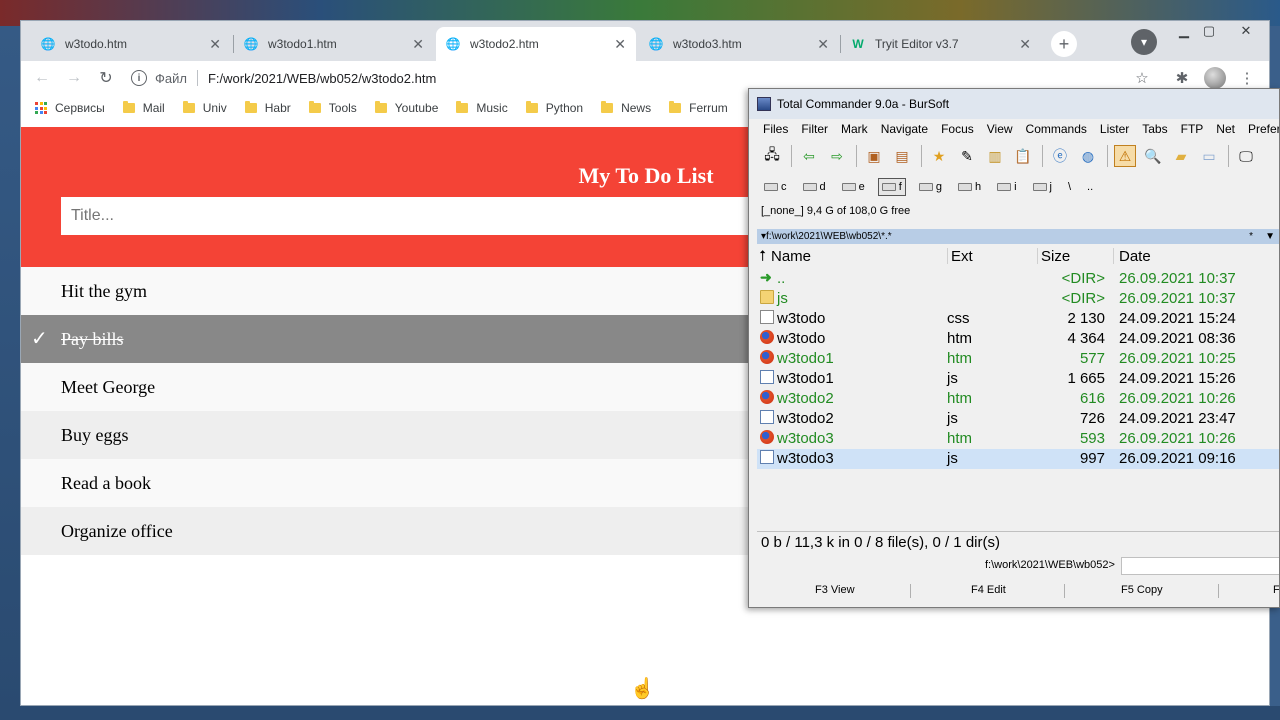 The image size is (1280, 720). Describe the element at coordinates (995, 156) in the screenshot. I see `chart-icon: ▥` at that location.